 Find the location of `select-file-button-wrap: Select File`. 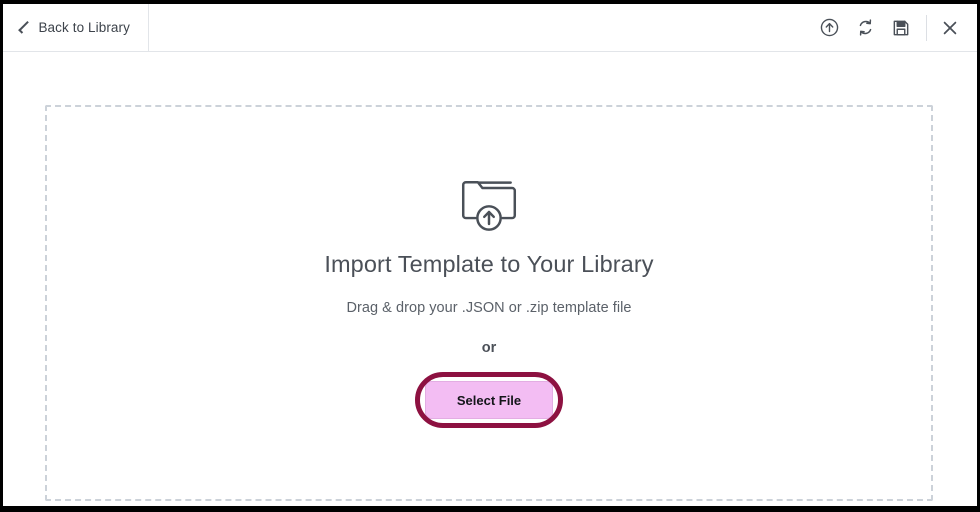

select-file-button-wrap: Select File is located at coordinates (489, 400).